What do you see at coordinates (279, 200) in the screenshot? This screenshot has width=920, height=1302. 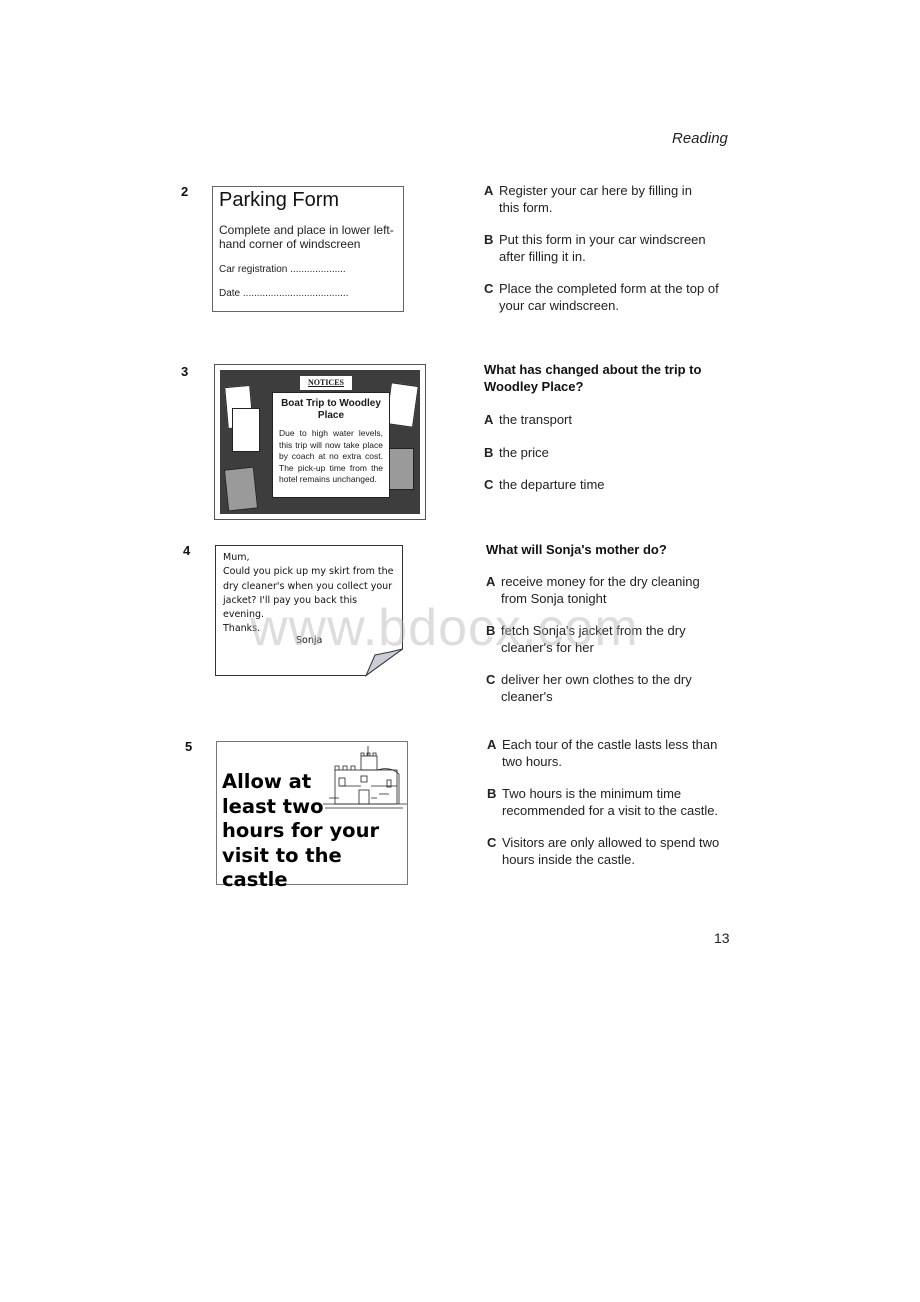 I see `notice-title: Parking Form` at bounding box center [279, 200].